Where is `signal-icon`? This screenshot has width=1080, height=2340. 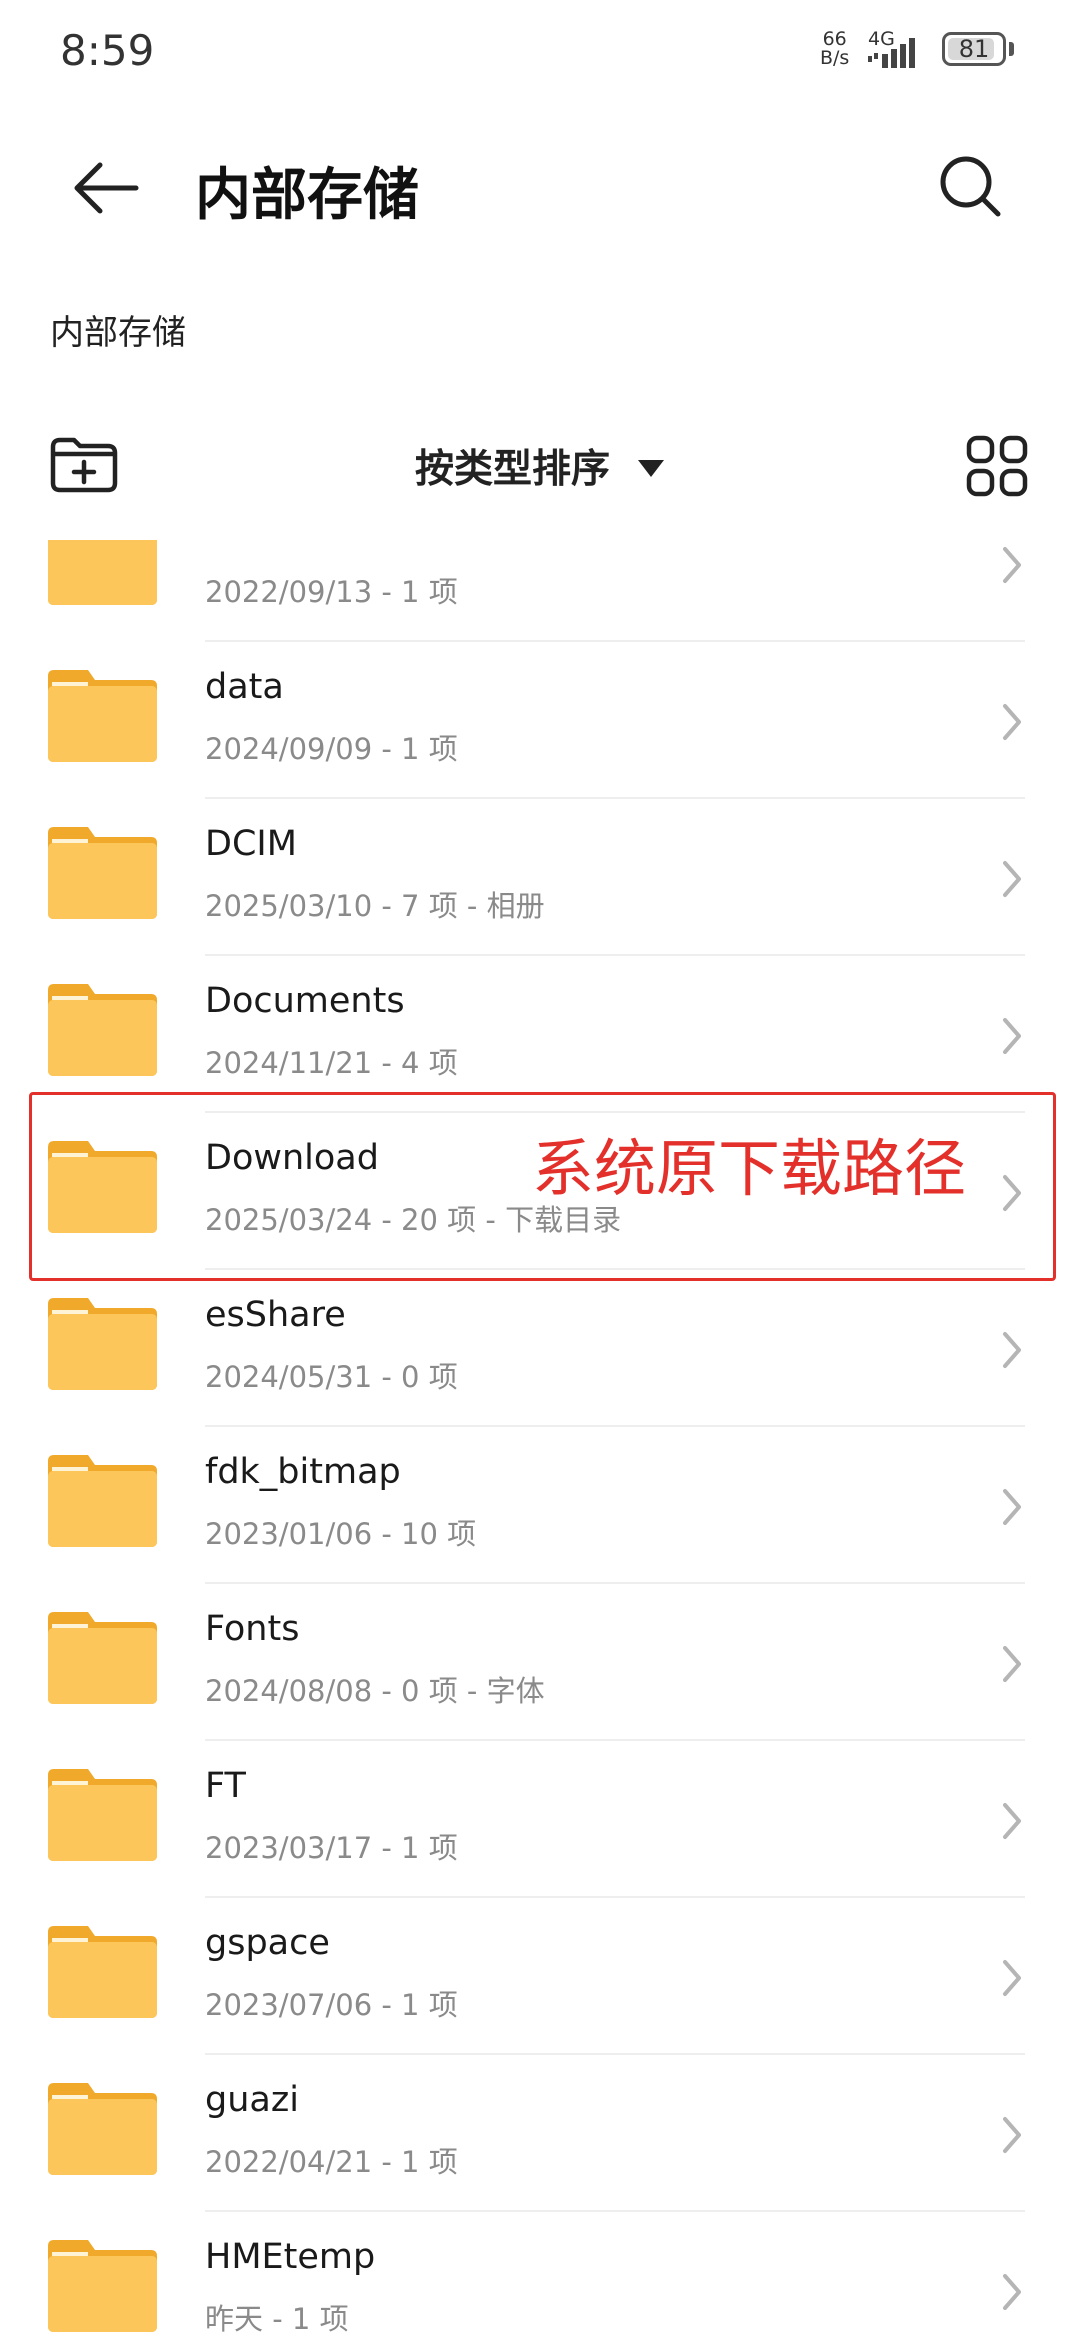 signal-icon is located at coordinates (891, 53).